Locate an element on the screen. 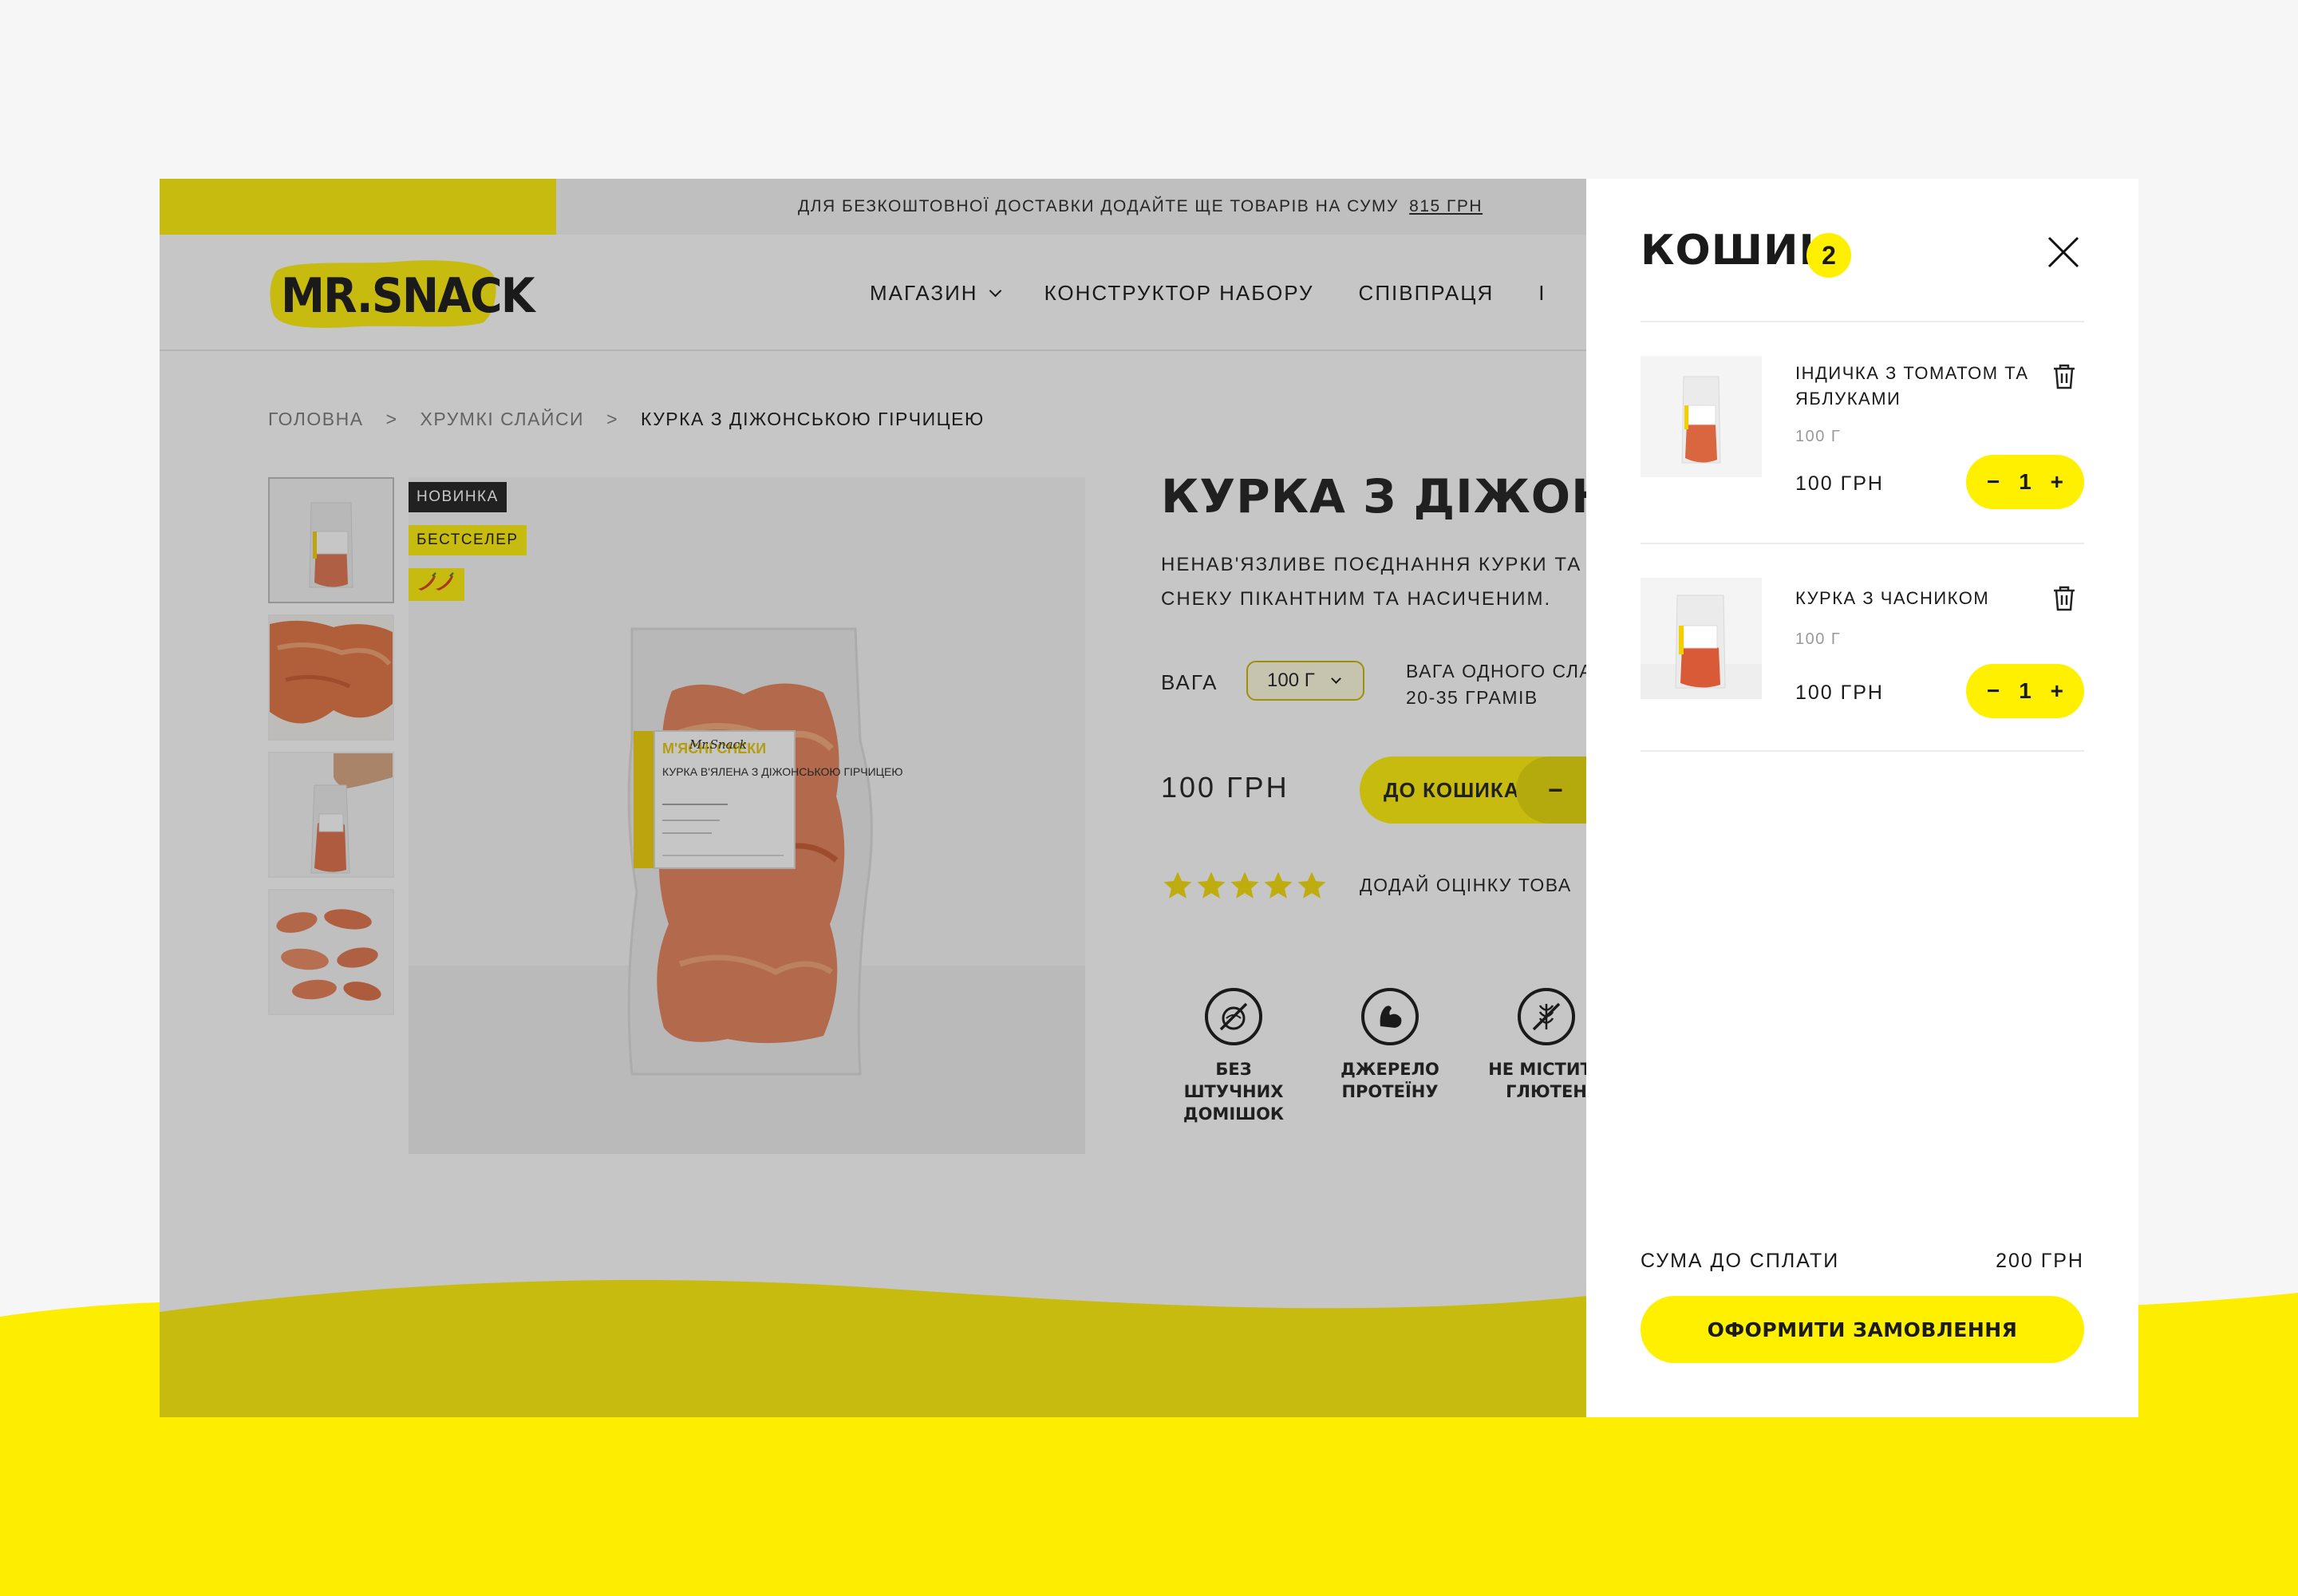 Image resolution: width=2298 pixels, height=1596 pixels. checkout-button: ОФОРМИТИ ЗАМОВЛЕННЯ is located at coordinates (1862, 1329).